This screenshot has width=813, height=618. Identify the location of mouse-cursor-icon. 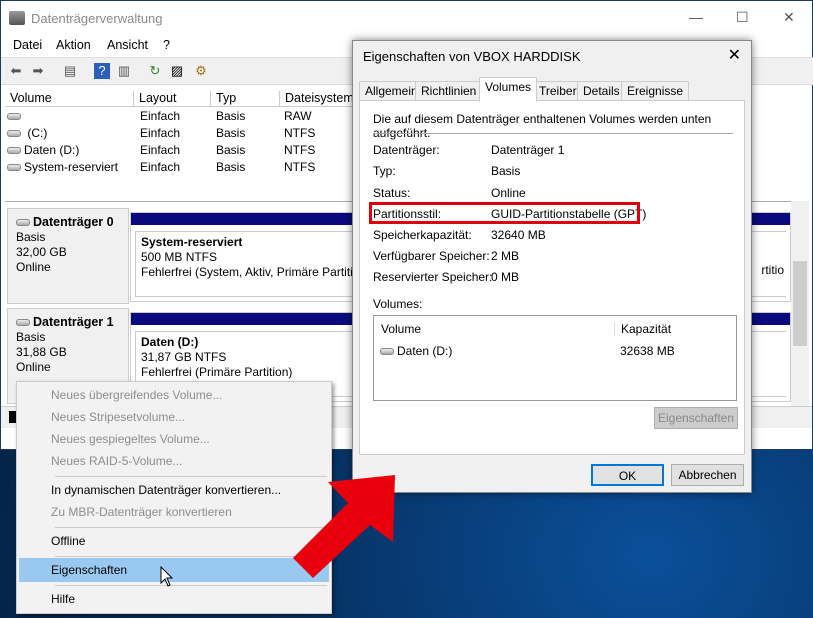
(167, 576).